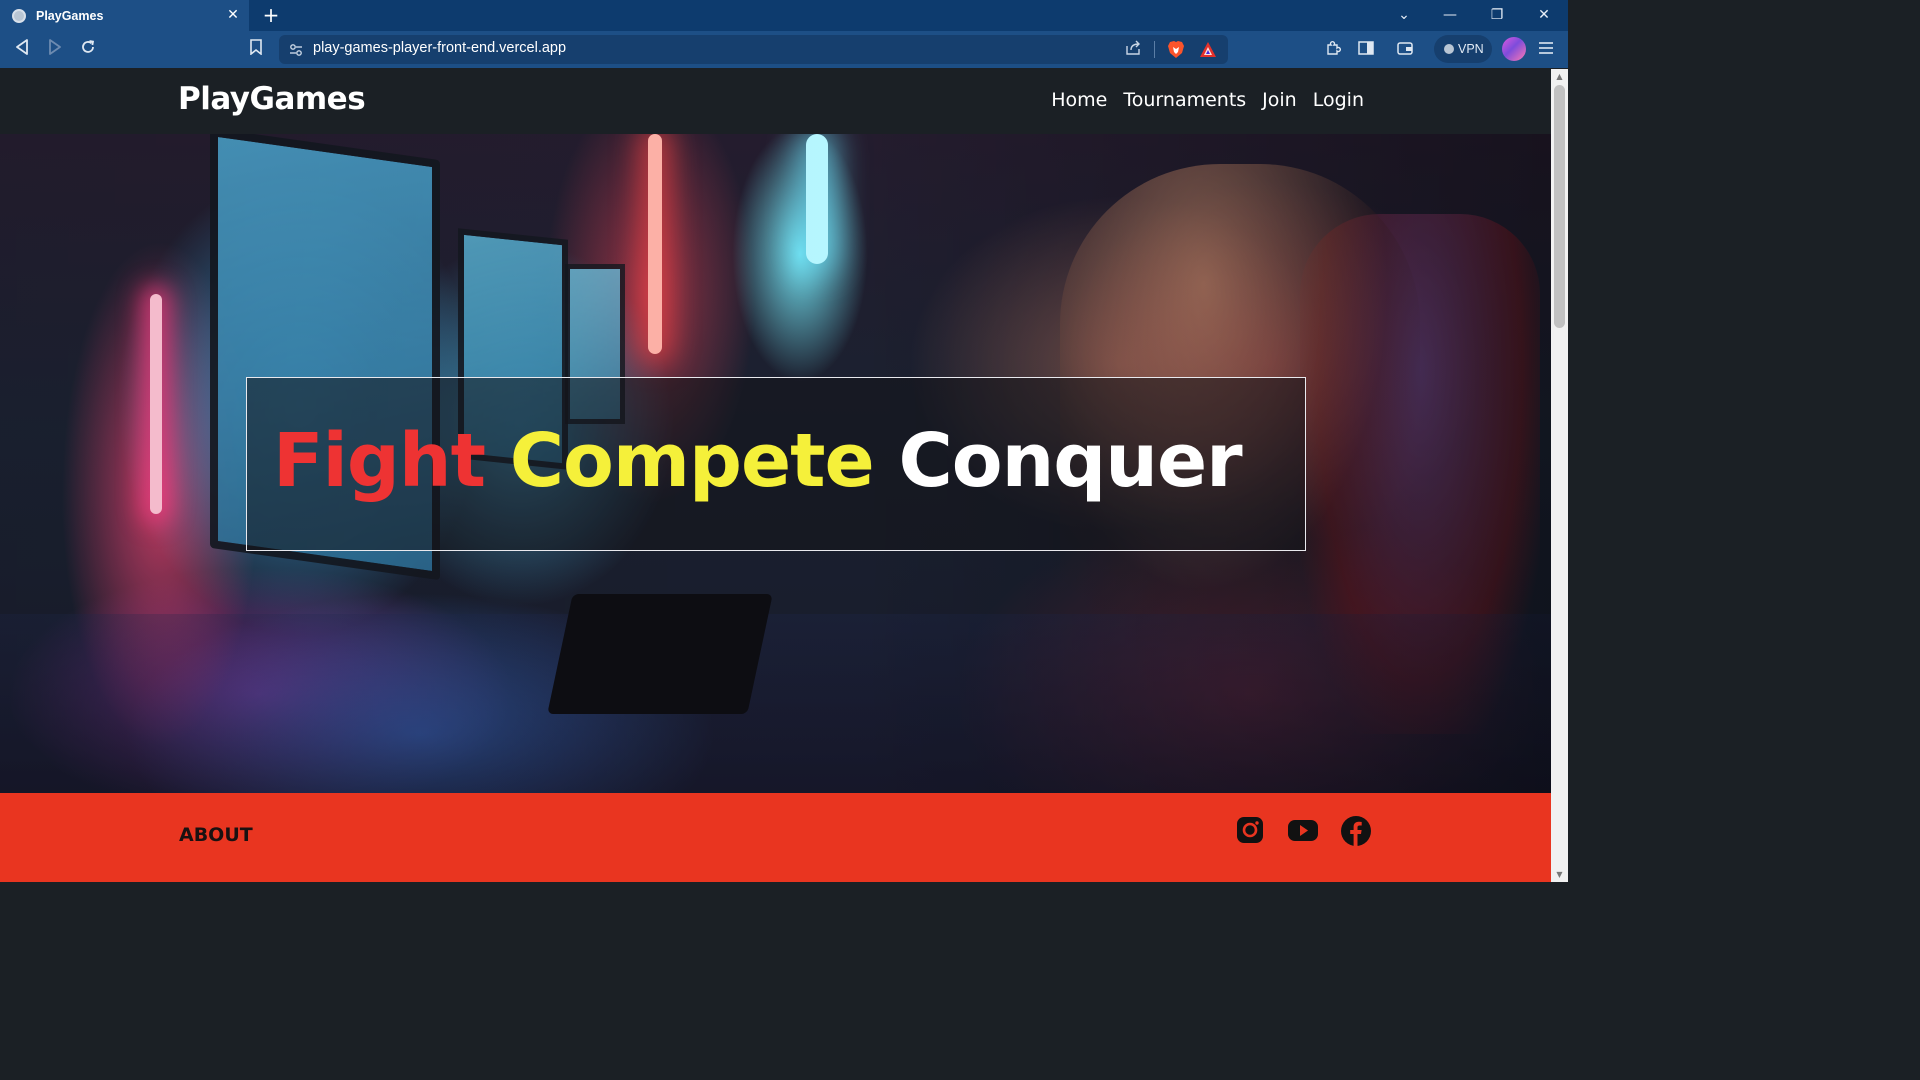 Image resolution: width=1920 pixels, height=1080 pixels. I want to click on tagline-word-conquer: Conquer, so click(1070, 461).